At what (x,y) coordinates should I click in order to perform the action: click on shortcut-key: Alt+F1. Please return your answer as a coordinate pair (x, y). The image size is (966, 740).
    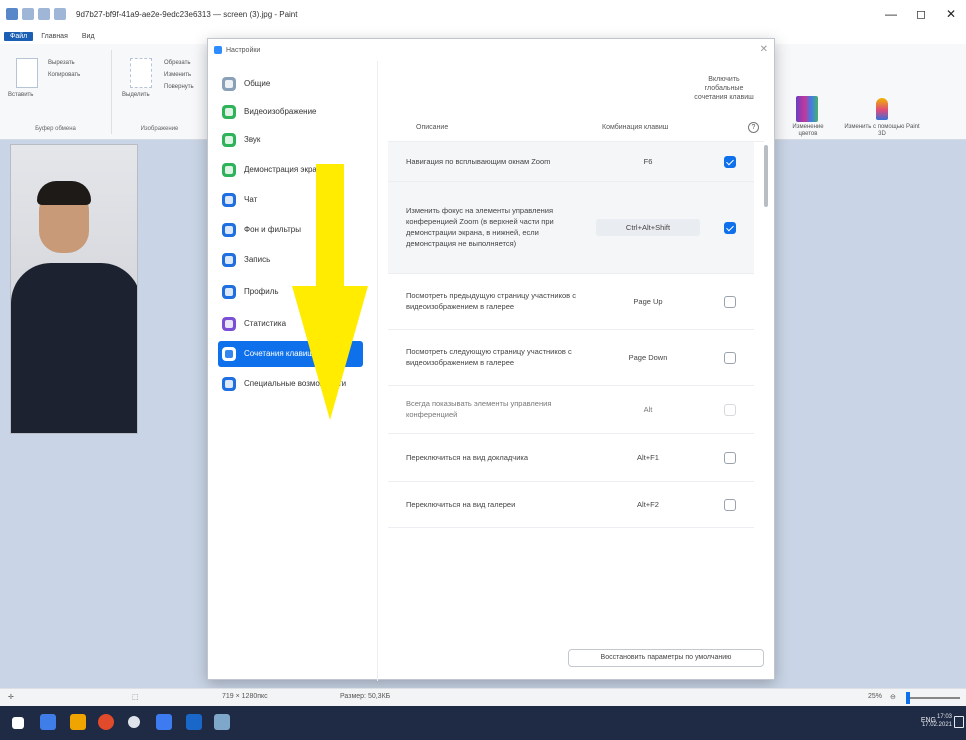
    Looking at the image, I should click on (648, 457).